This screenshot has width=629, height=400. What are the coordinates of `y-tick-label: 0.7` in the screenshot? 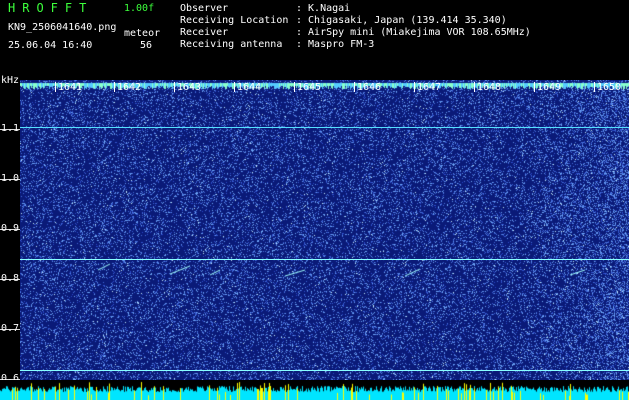 It's located at (10, 328).